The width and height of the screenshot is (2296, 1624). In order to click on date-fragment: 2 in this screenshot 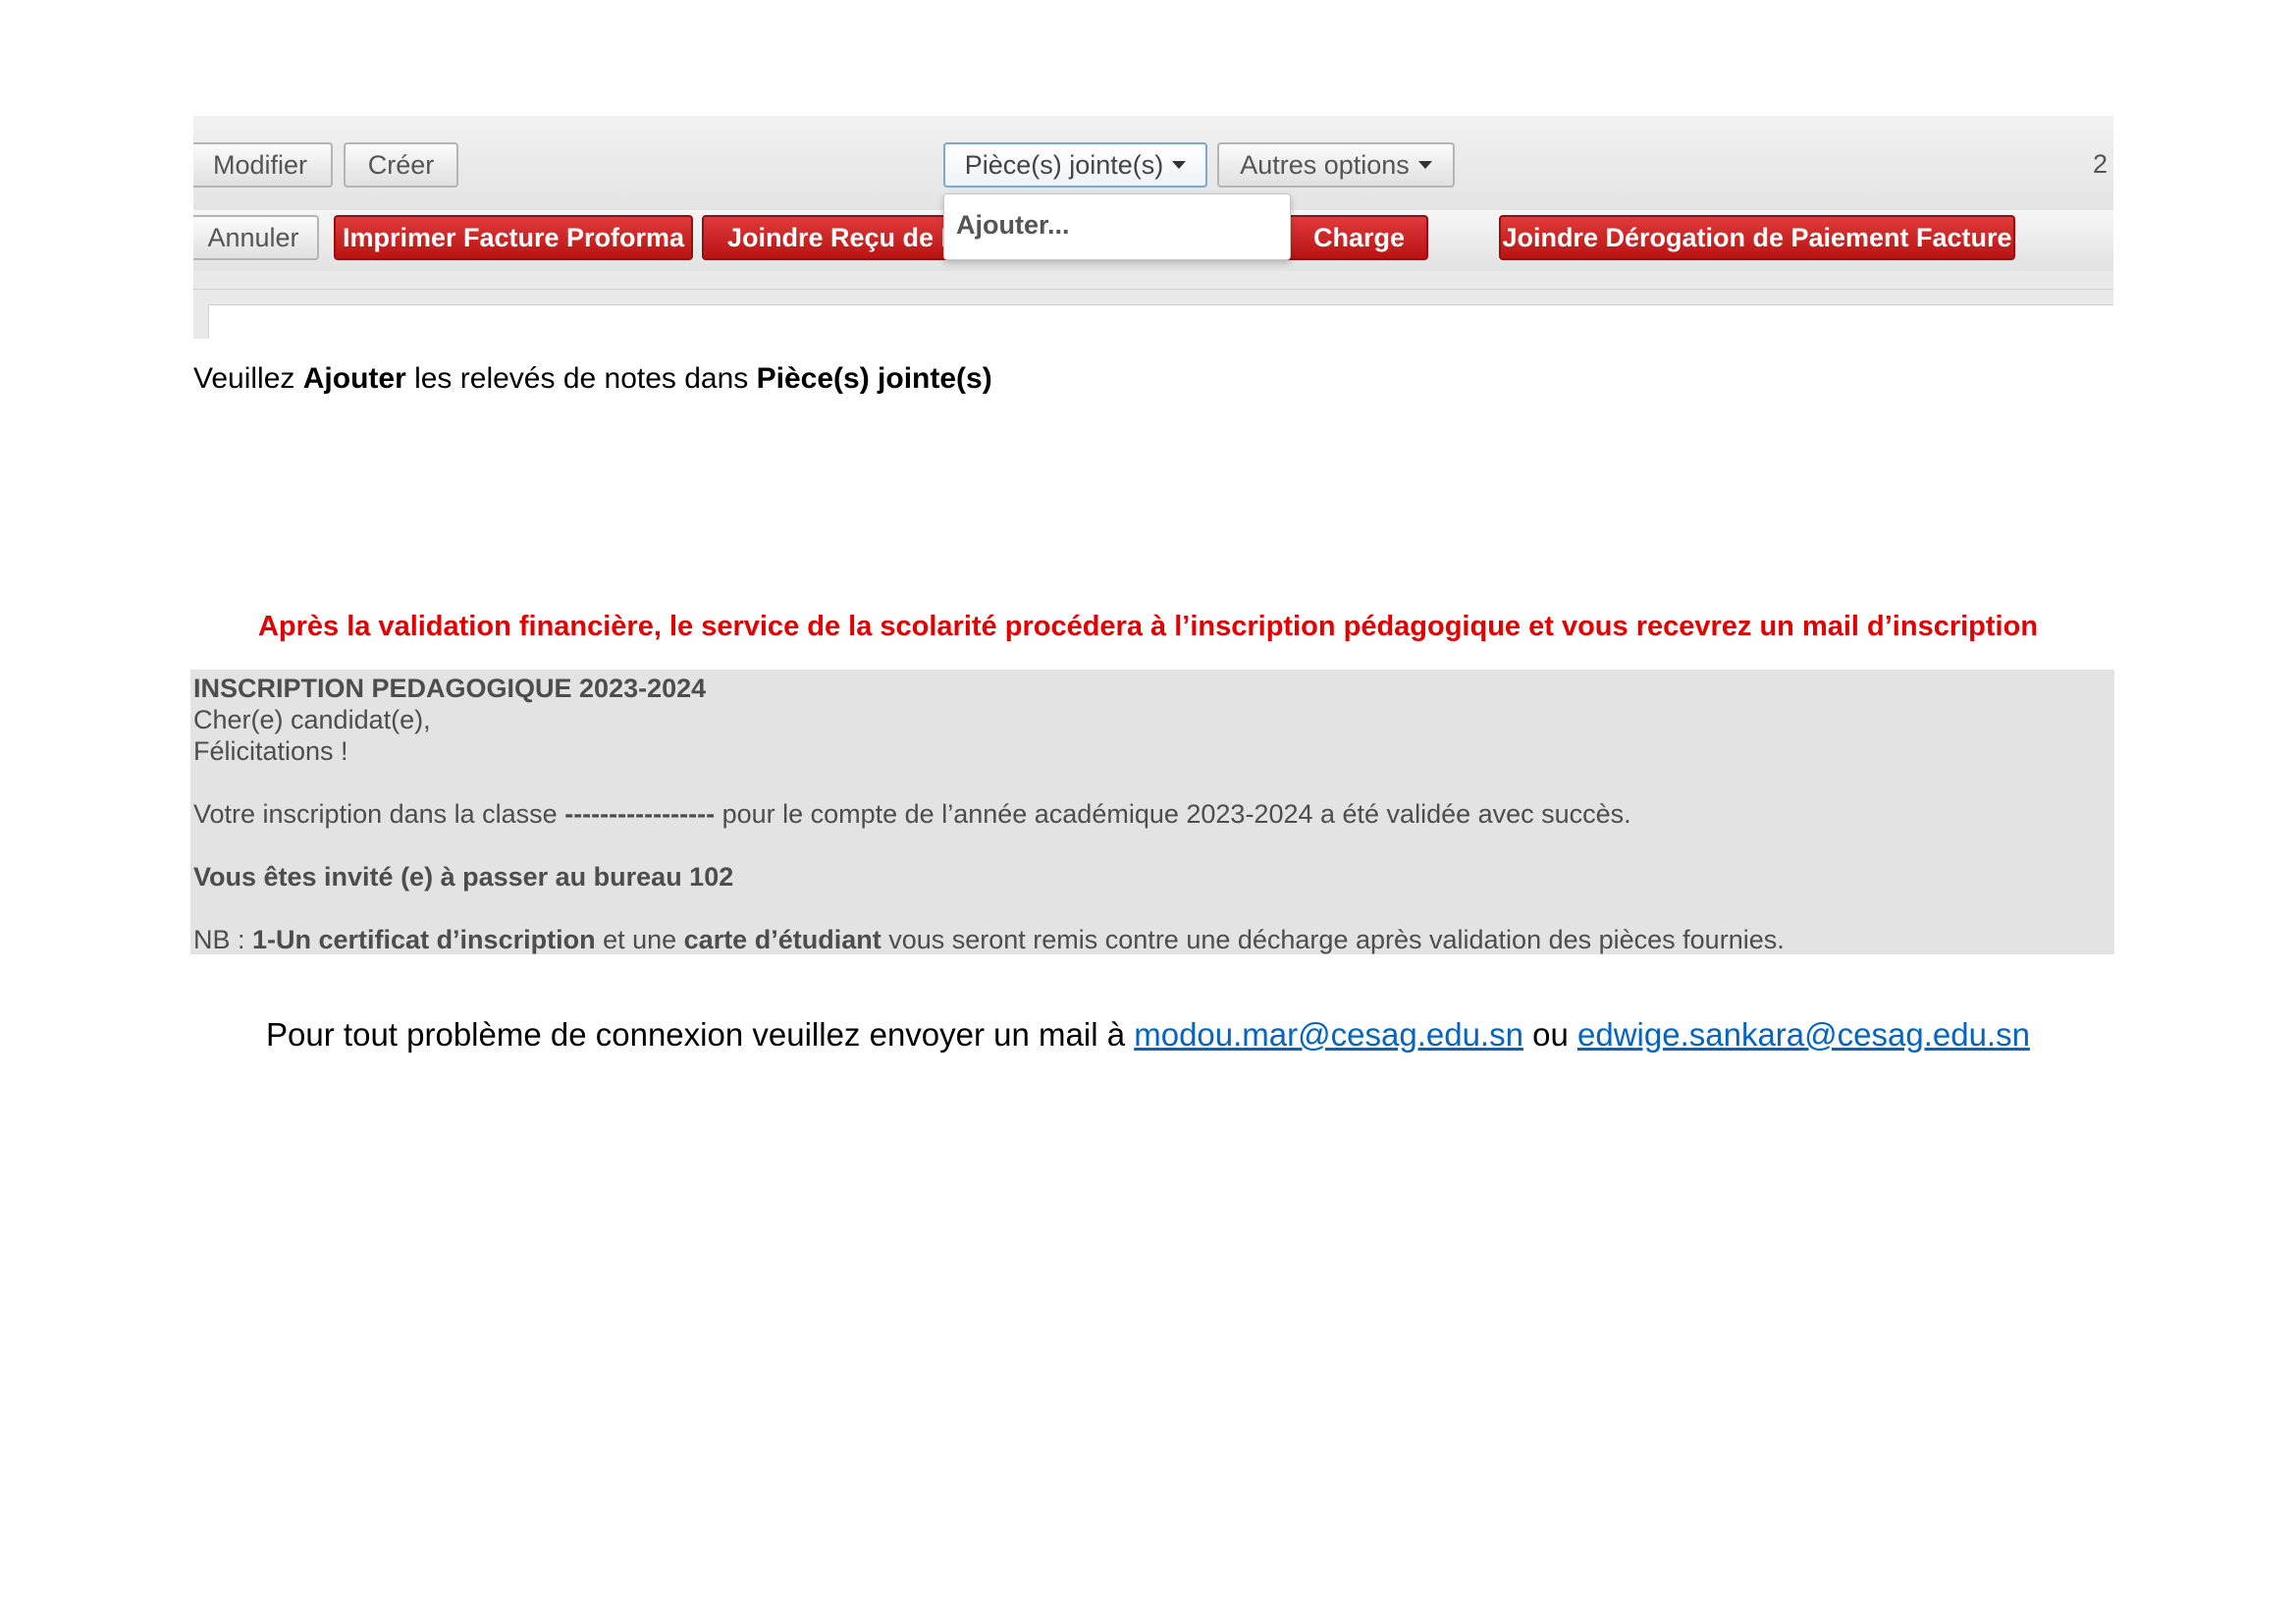, I will do `click(2101, 164)`.